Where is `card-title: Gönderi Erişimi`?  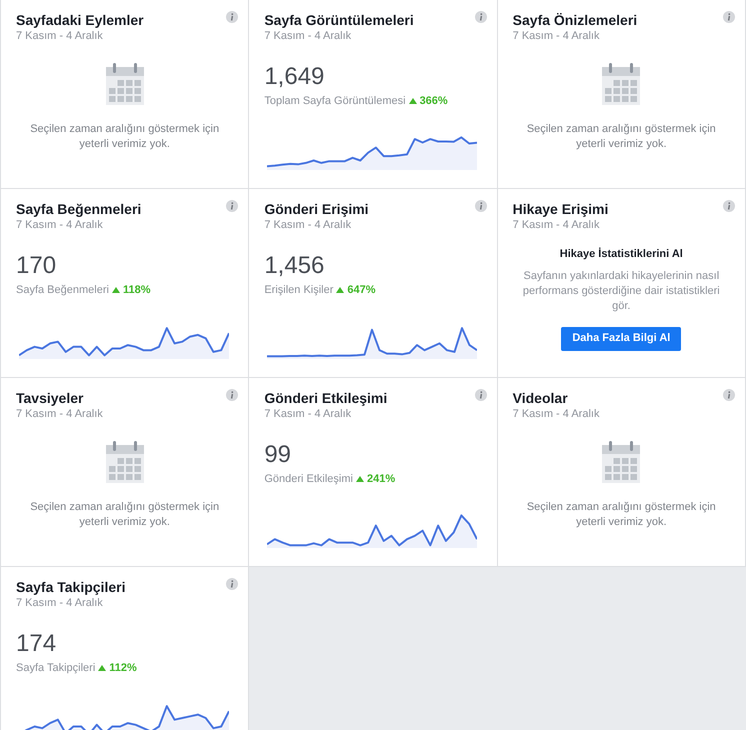 card-title: Gönderi Erişimi is located at coordinates (316, 209).